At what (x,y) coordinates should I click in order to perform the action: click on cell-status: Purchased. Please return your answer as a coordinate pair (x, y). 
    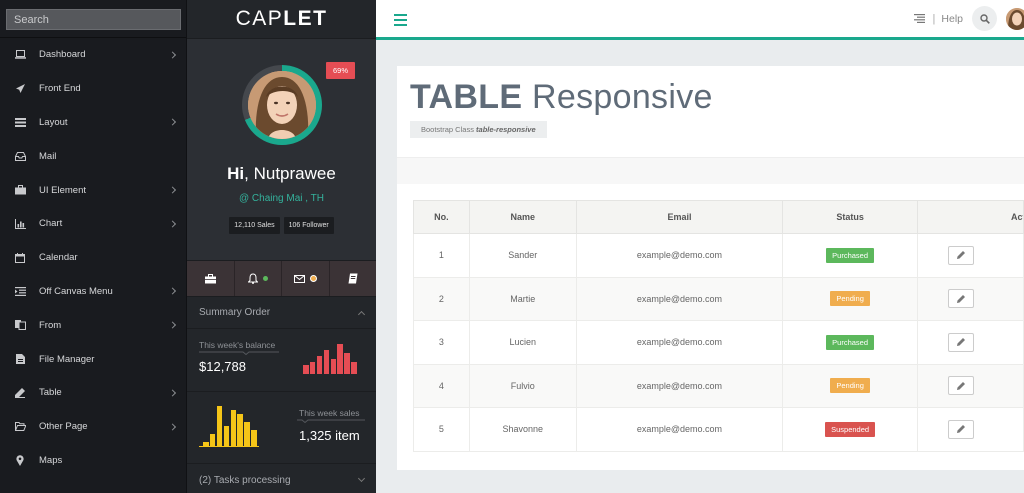
    Looking at the image, I should click on (850, 342).